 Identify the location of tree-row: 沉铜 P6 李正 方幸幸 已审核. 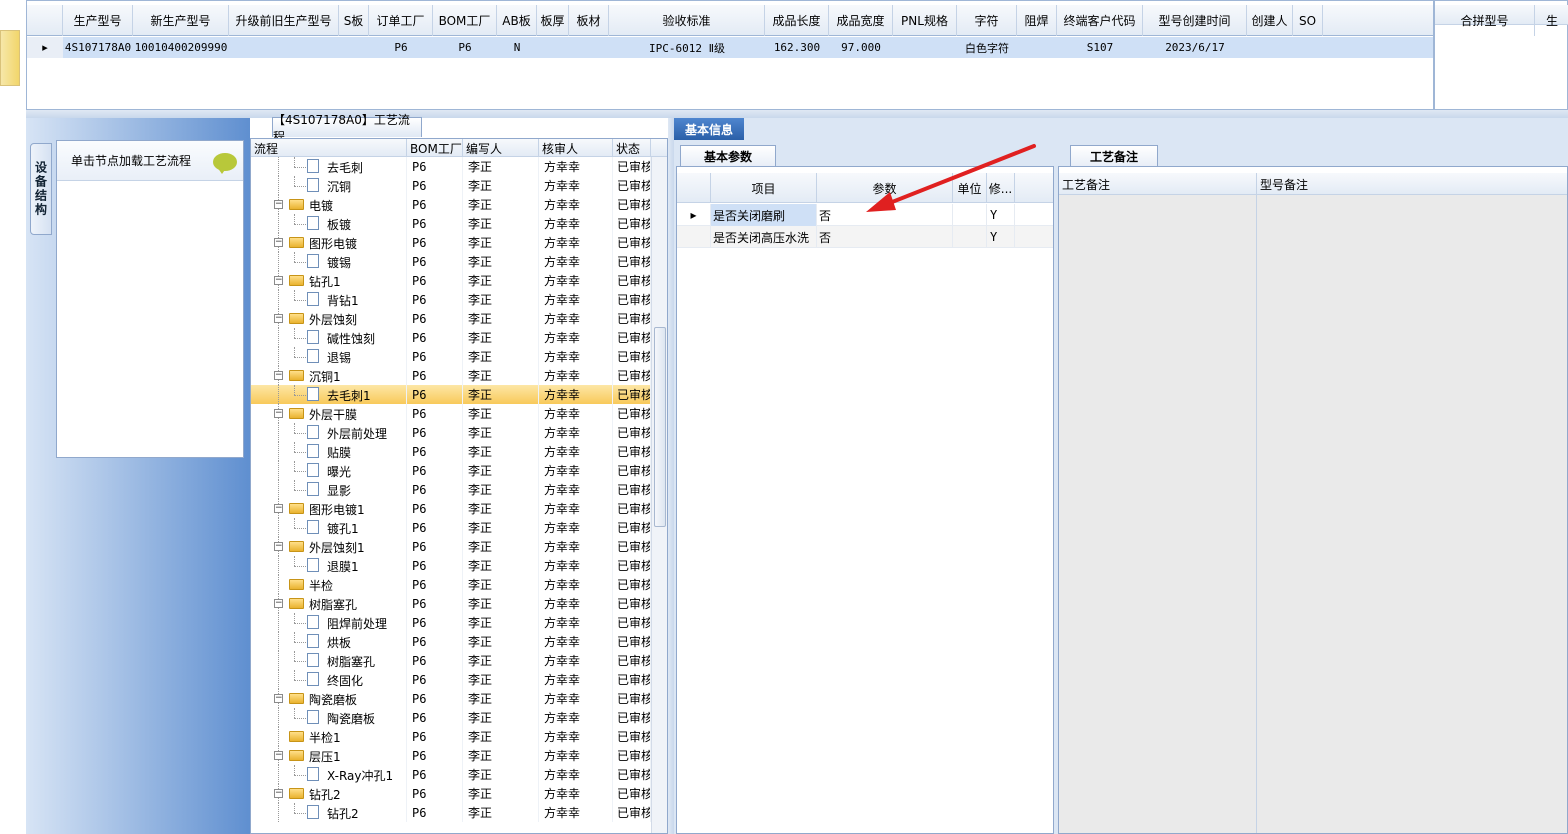
(451, 185).